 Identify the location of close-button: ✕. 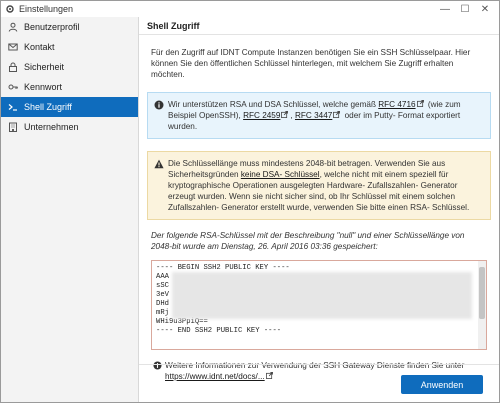
(485, 9).